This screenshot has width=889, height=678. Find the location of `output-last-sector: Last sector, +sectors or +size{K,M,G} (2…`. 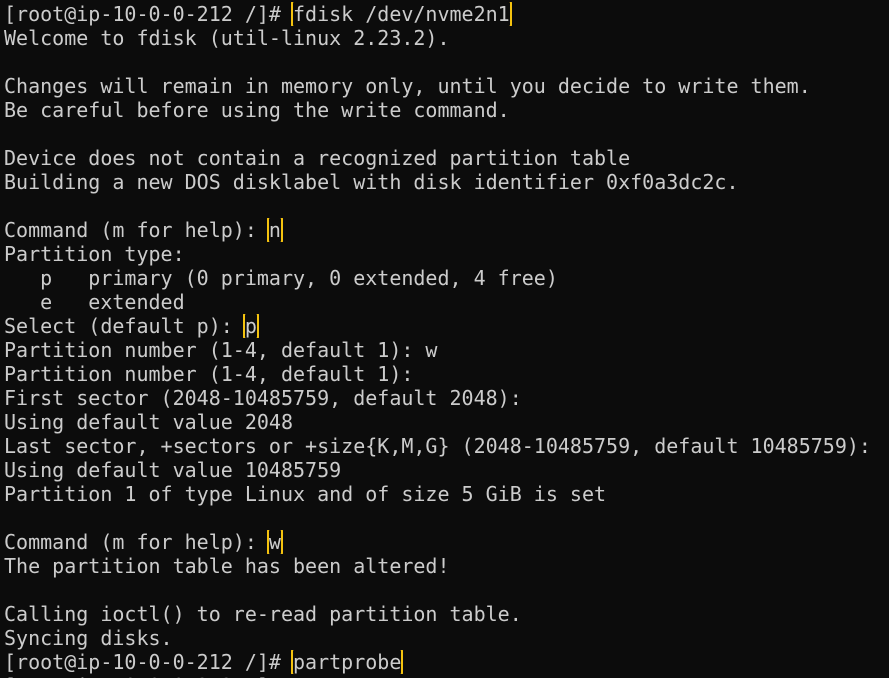

output-last-sector: Last sector, +sectors or +size{K,M,G} (2… is located at coordinates (437, 446).